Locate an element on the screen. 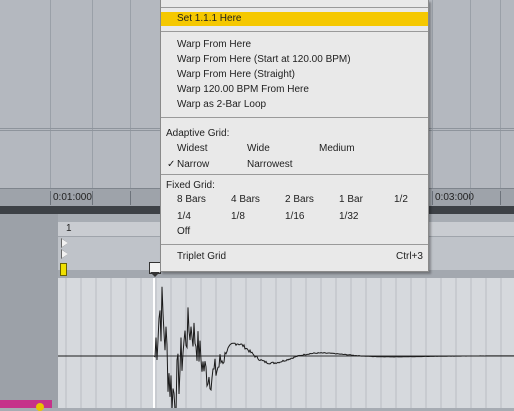 The height and width of the screenshot is (411, 514). menu-item-grid-8-bars: 8 Bars is located at coordinates (191, 200).